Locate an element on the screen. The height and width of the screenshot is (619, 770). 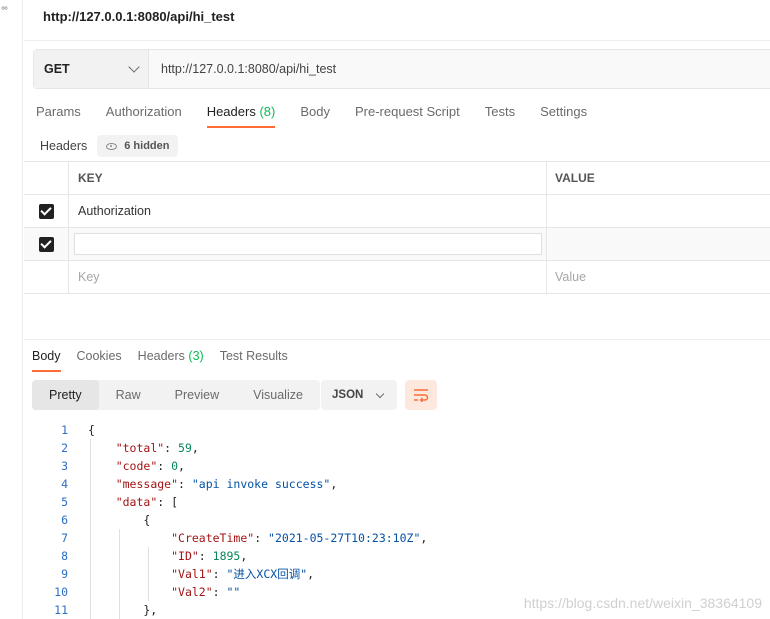
table-row: Authorization is located at coordinates (397, 211).